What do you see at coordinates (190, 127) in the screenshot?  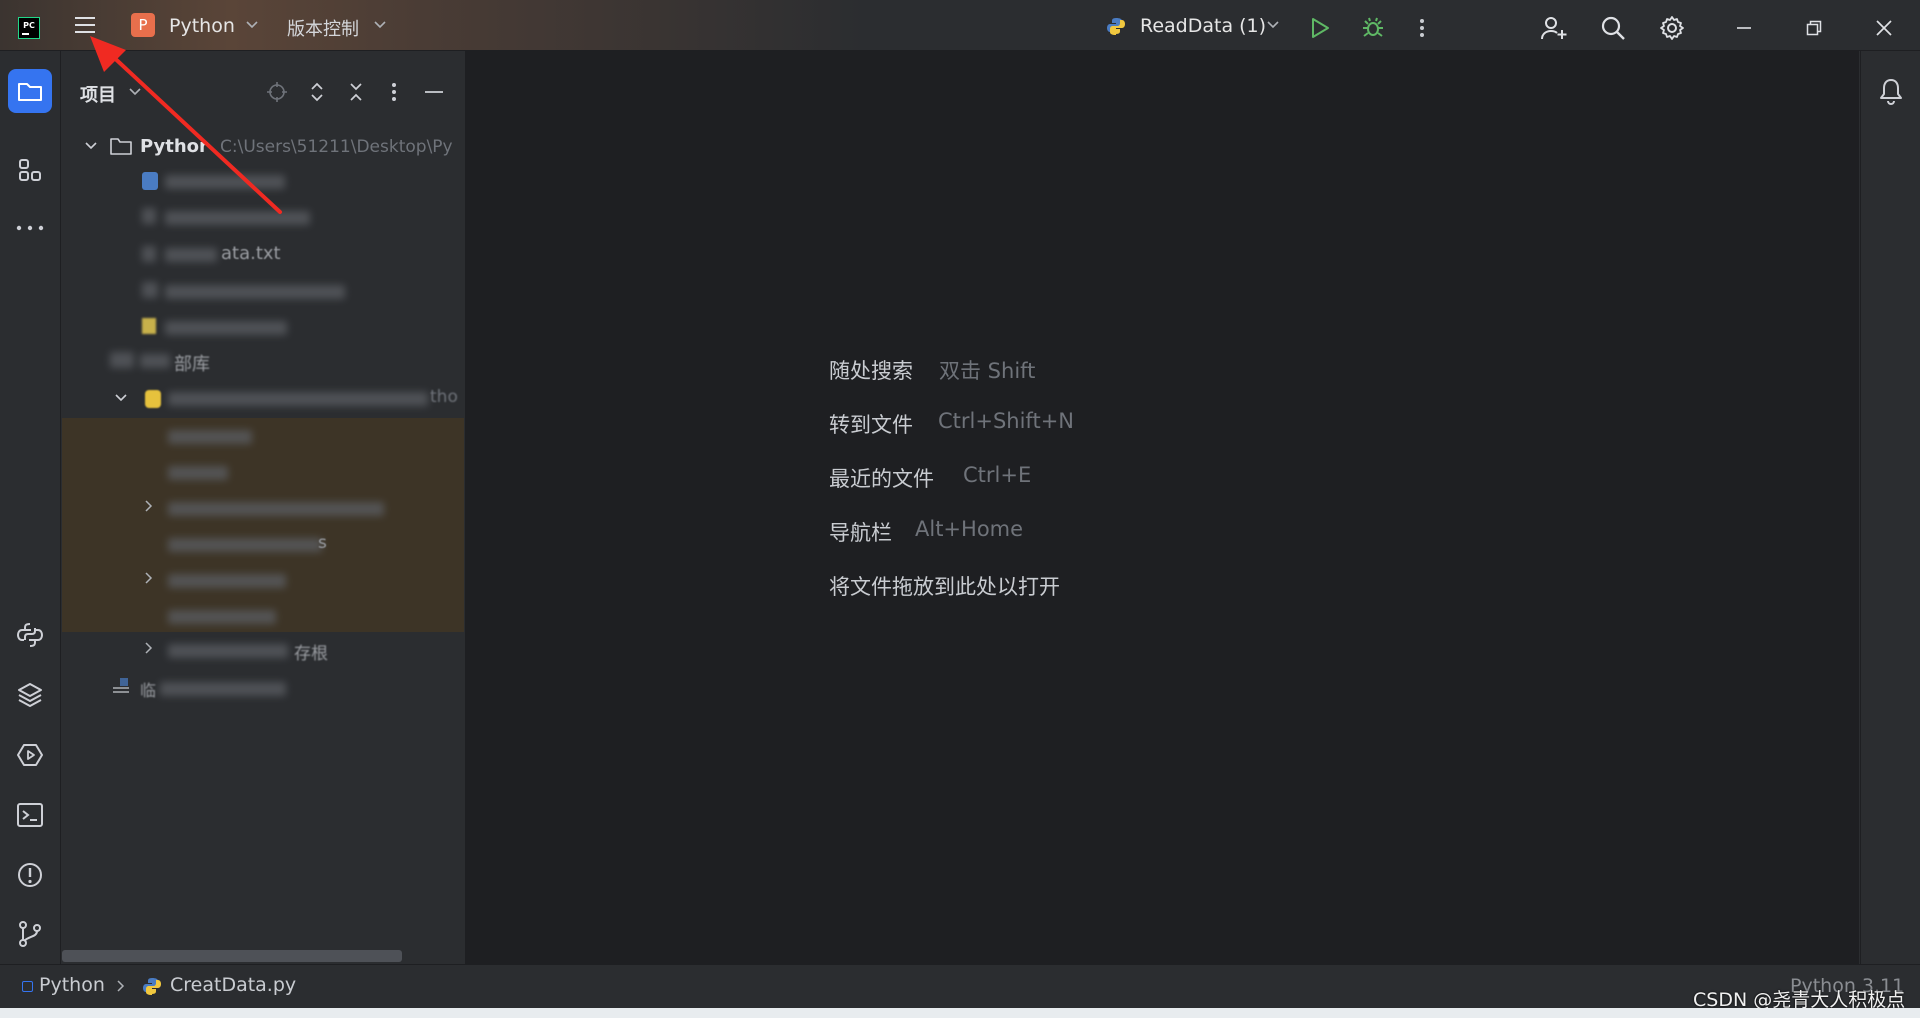 I see `annotation-arrow` at bounding box center [190, 127].